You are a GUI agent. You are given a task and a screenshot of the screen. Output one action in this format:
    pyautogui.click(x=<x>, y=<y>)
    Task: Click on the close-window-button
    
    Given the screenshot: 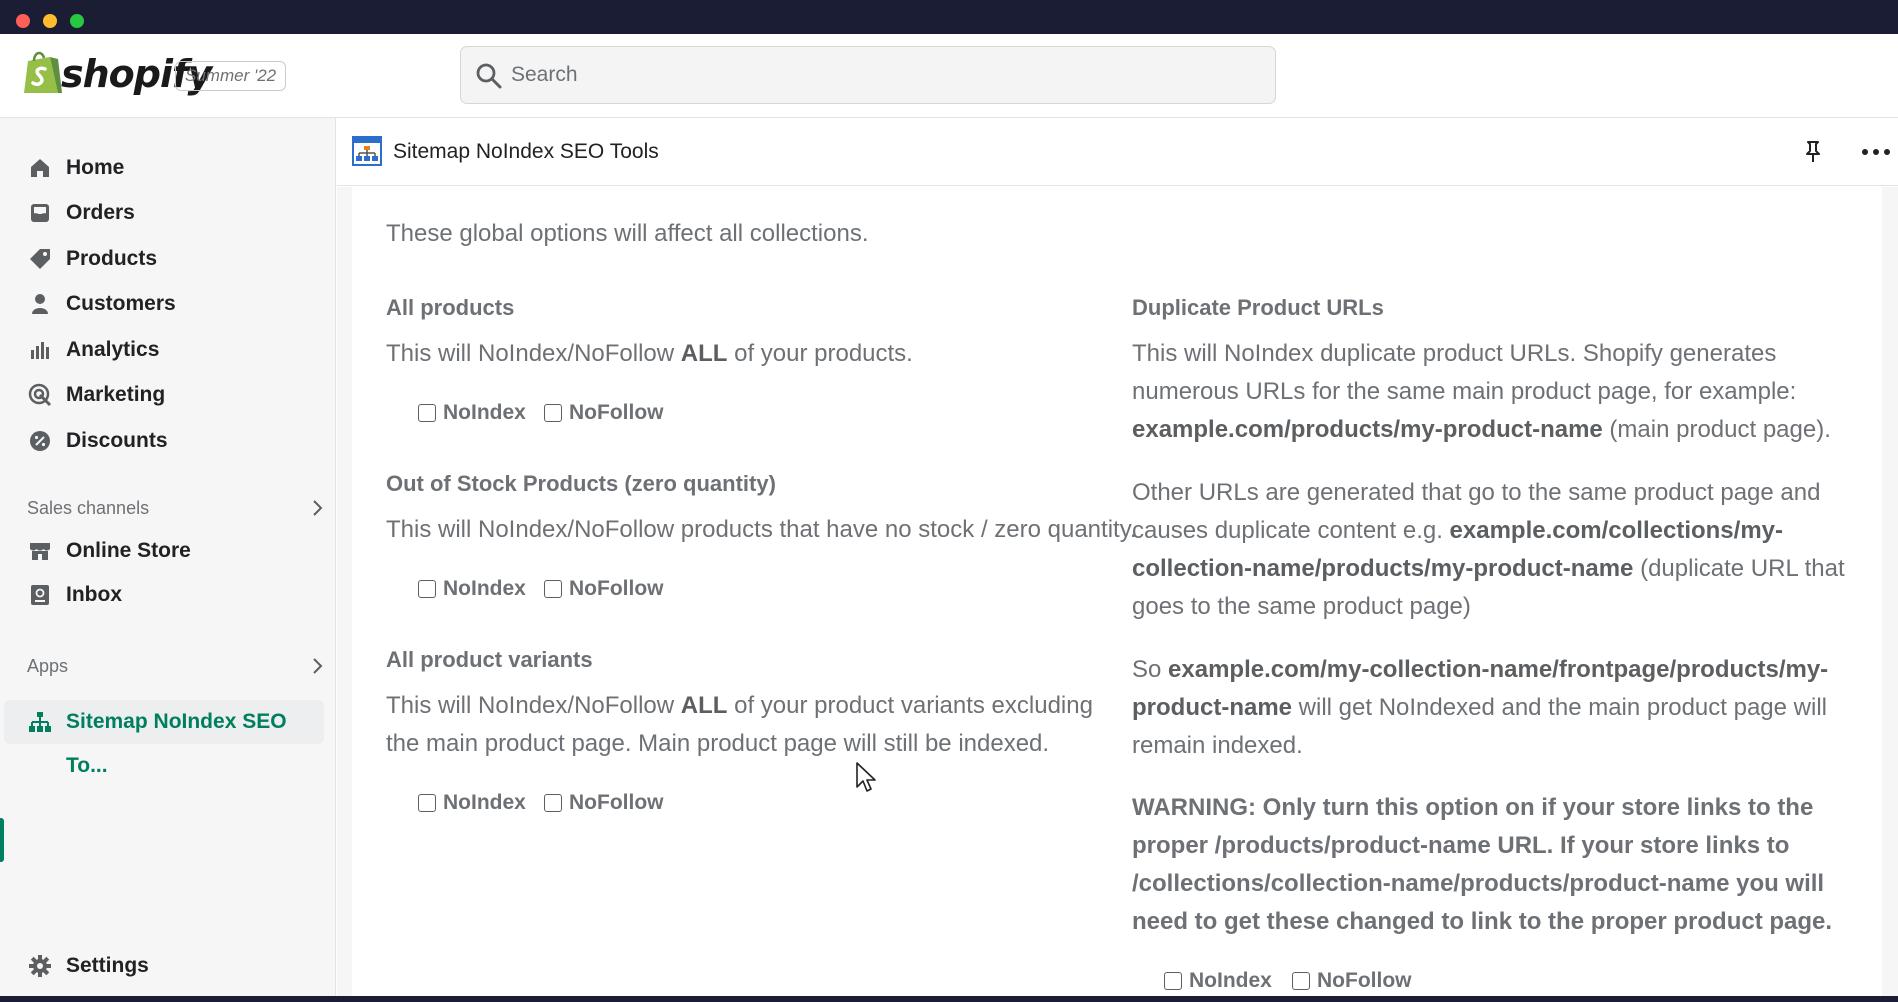 What is the action you would take?
    pyautogui.click(x=23, y=21)
    